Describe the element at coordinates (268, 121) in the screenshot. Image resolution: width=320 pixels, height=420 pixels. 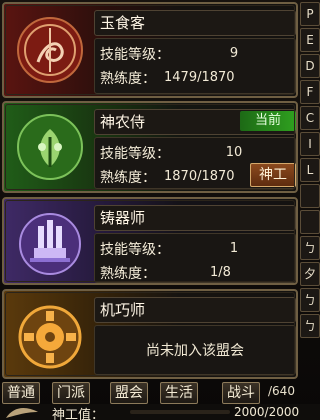
I see `current-badge: 当前` at that location.